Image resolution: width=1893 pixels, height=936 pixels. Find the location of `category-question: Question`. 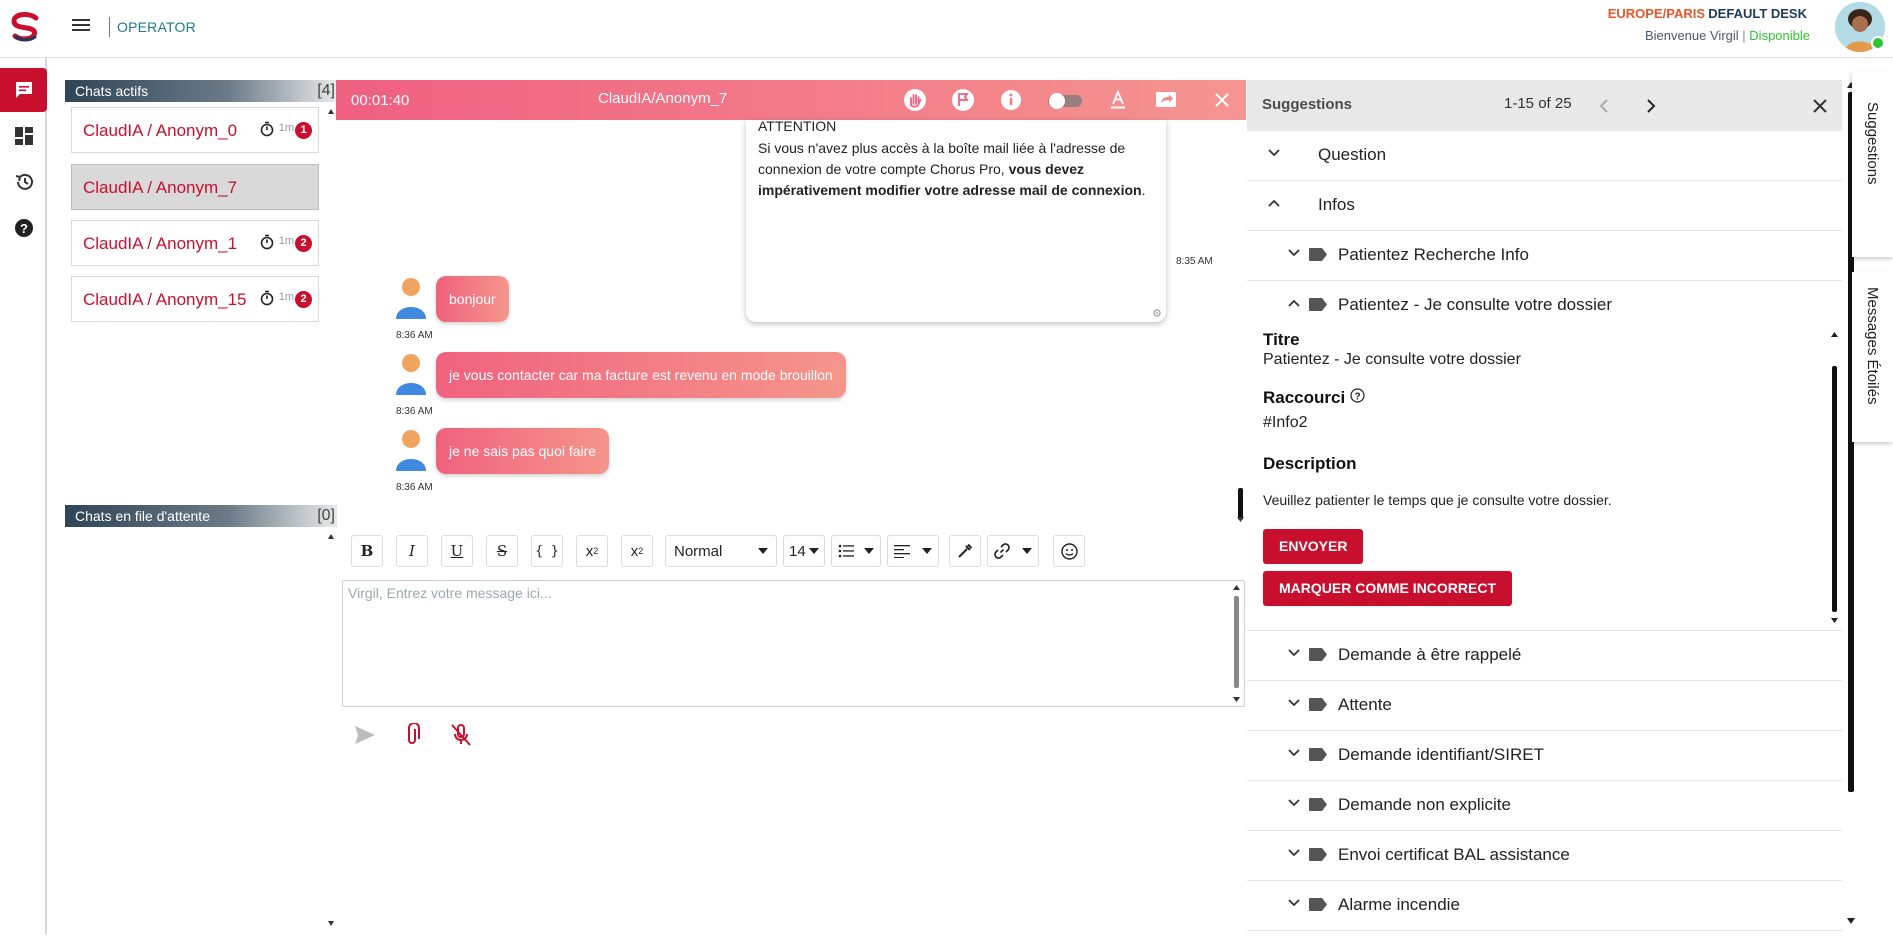

category-question: Question is located at coordinates (1544, 156).